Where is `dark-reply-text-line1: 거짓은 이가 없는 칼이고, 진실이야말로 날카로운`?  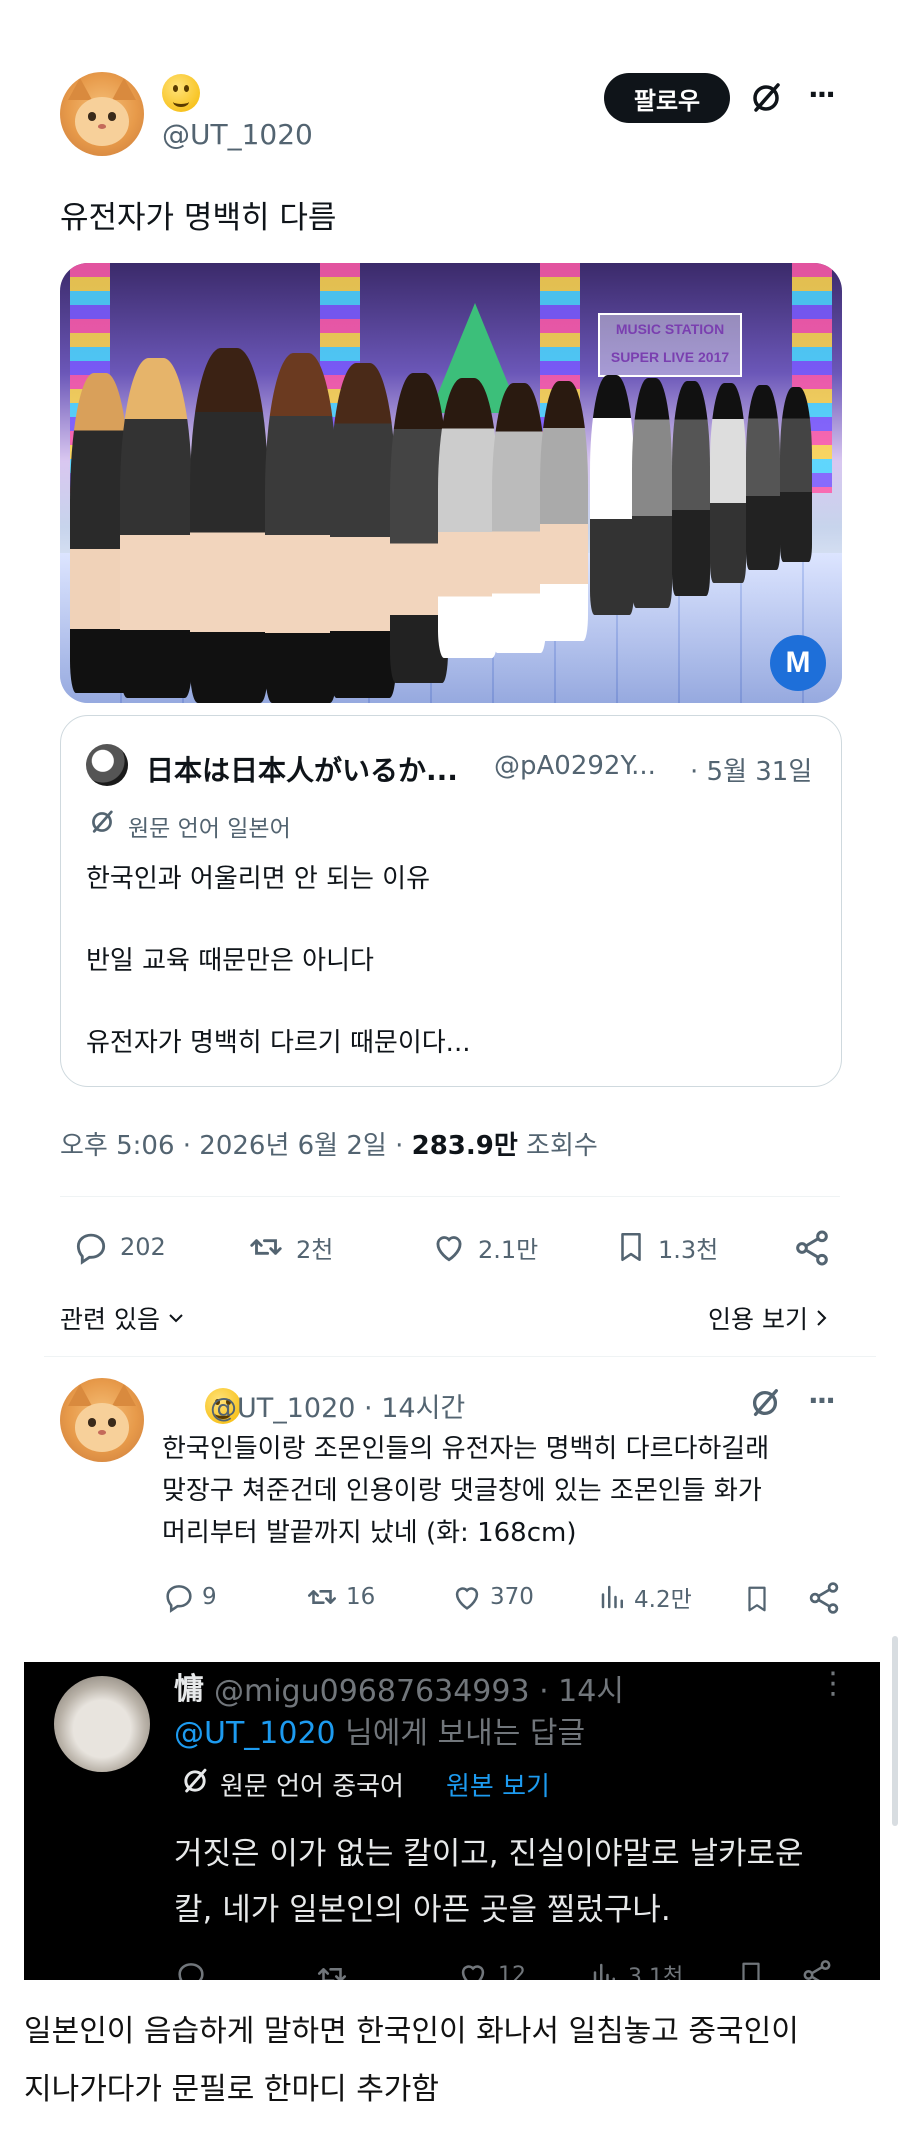 dark-reply-text-line1: 거짓은 이가 없는 칼이고, 진실이야말로 날카로운 is located at coordinates (489, 1854).